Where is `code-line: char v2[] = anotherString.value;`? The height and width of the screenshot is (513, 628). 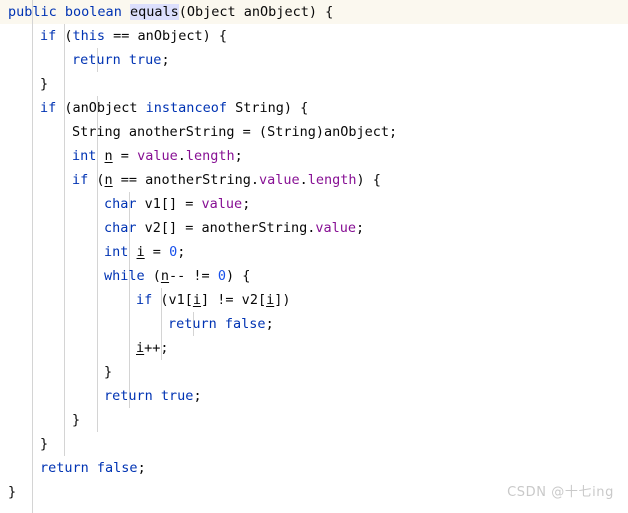 code-line: char v2[] = anotherString.value; is located at coordinates (314, 228).